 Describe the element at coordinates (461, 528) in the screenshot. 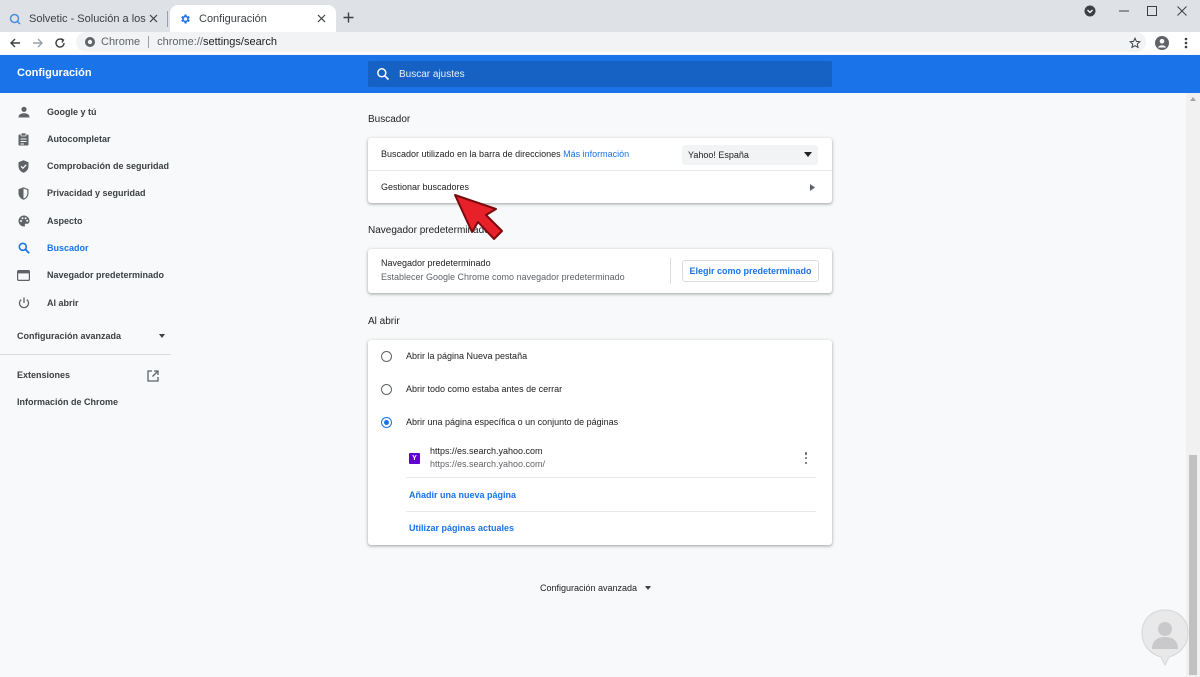

I see `use-current-pages-link: Utilizar páginas actuales` at that location.